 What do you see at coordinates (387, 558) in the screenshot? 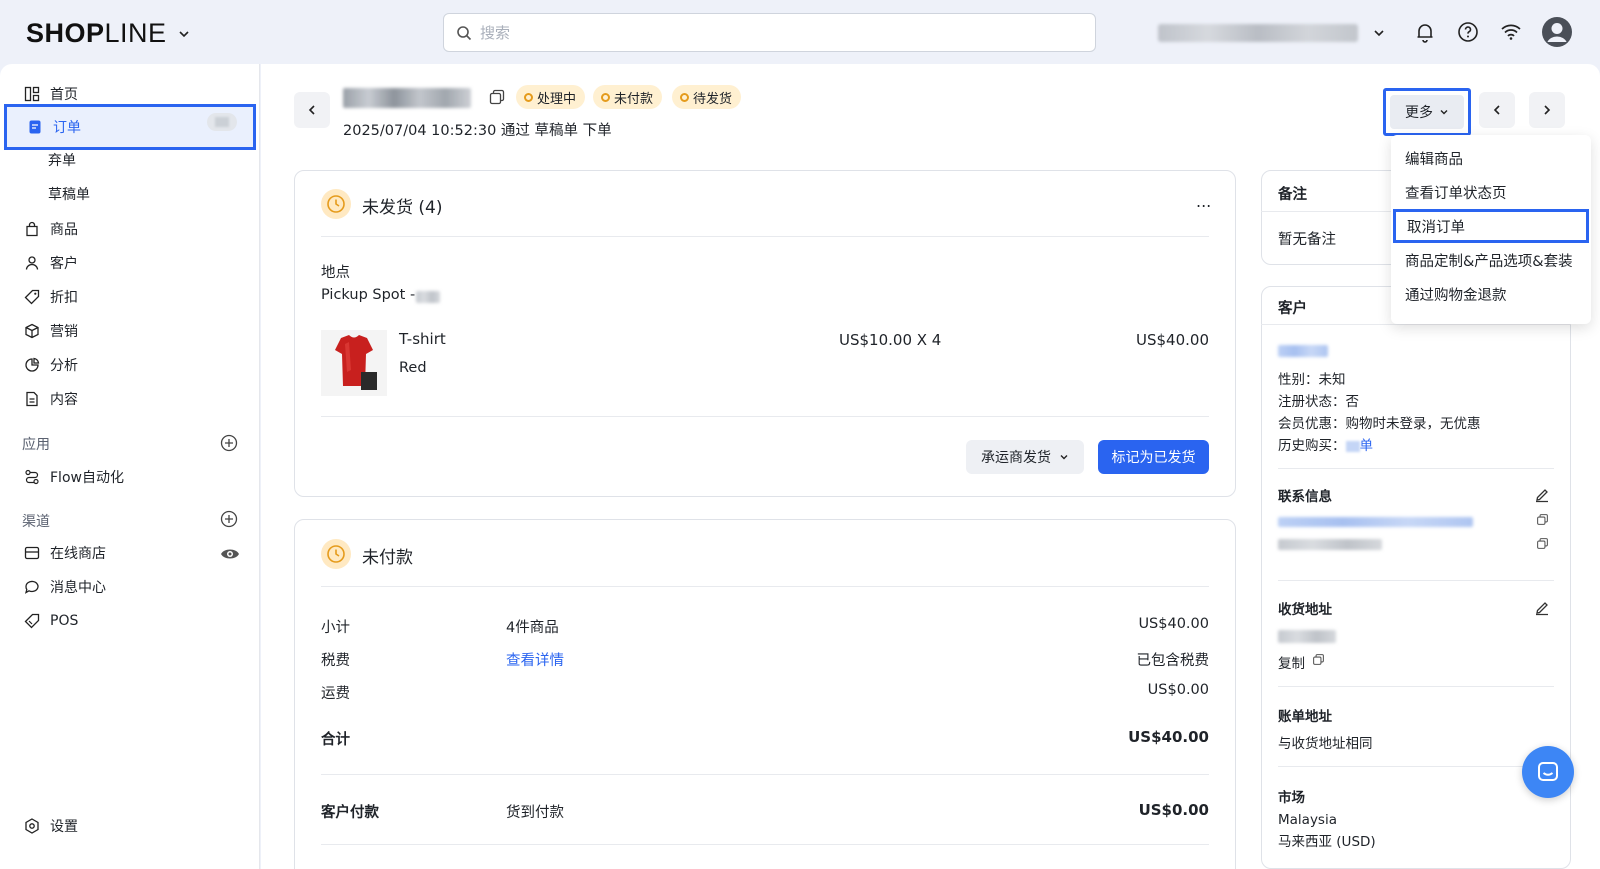
I see `payment-title: 未付款` at bounding box center [387, 558].